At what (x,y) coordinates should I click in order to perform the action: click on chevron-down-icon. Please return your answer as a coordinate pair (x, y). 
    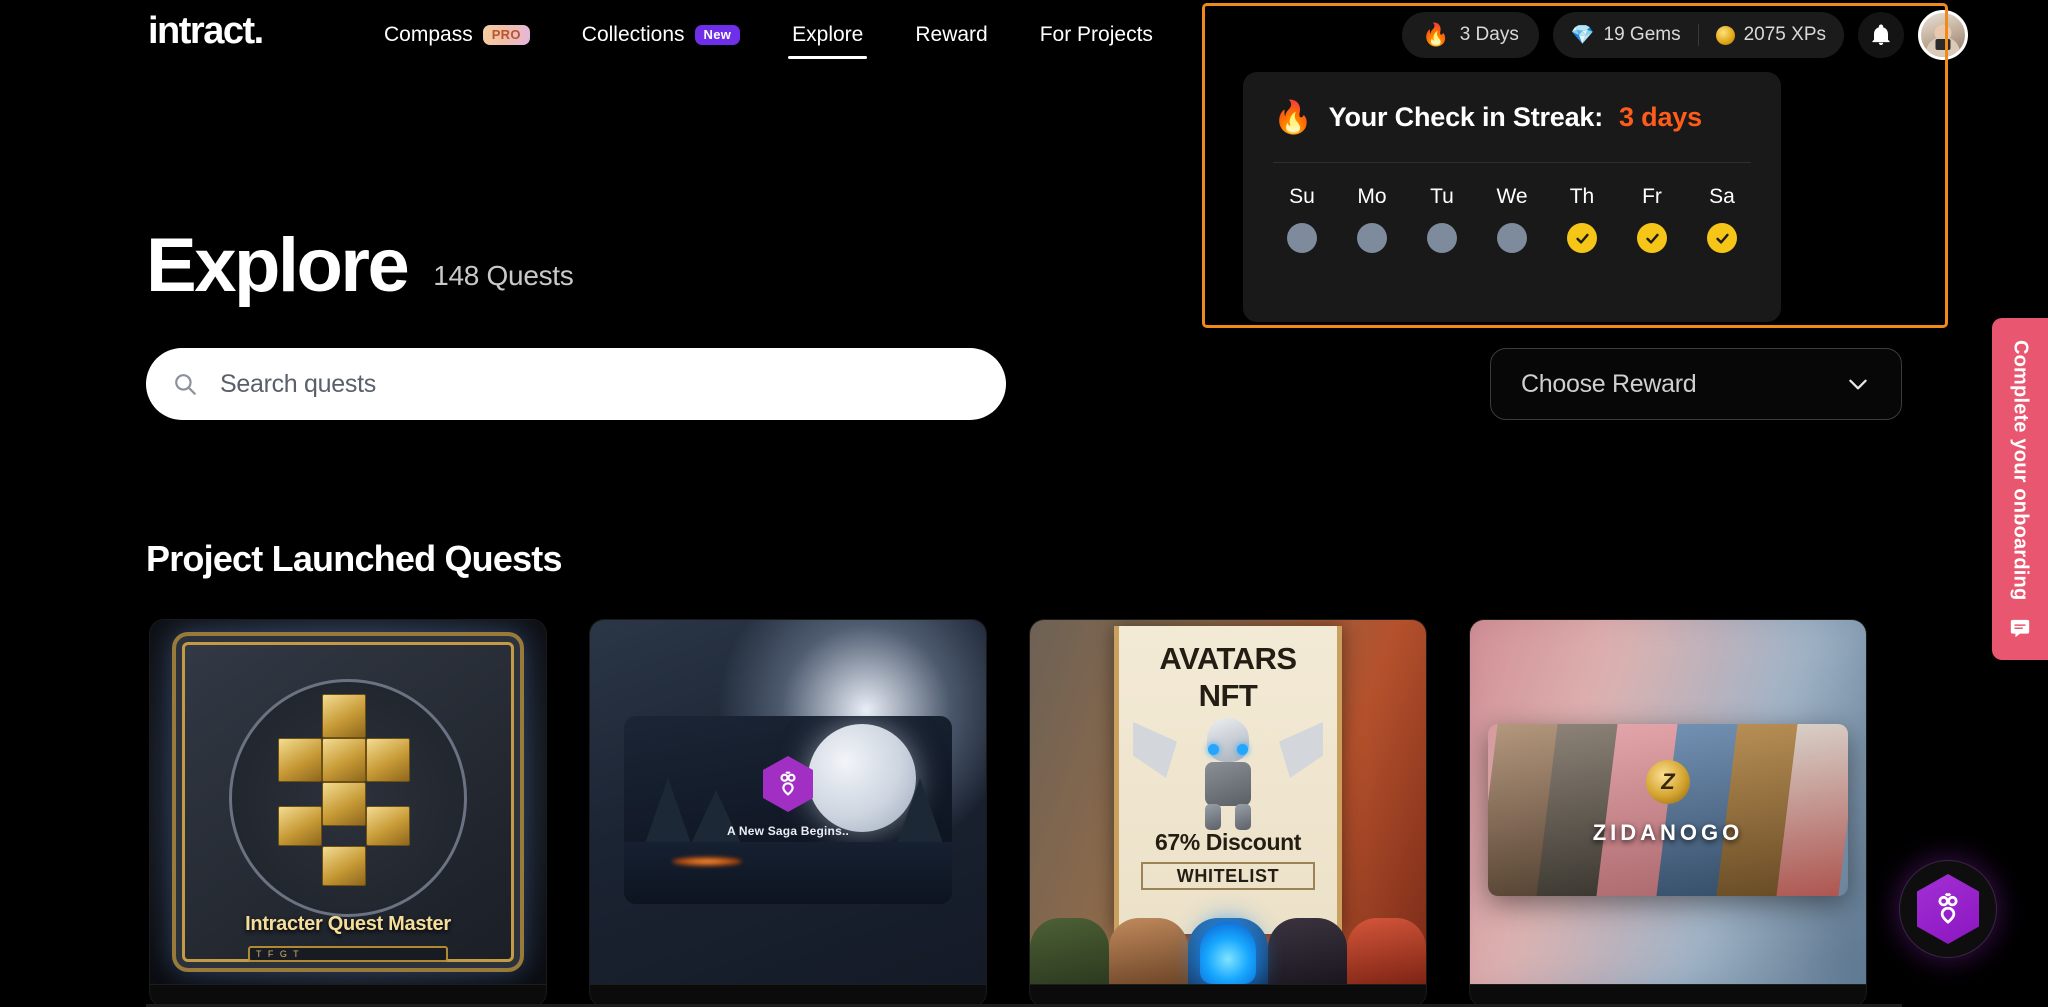
    Looking at the image, I should click on (1858, 384).